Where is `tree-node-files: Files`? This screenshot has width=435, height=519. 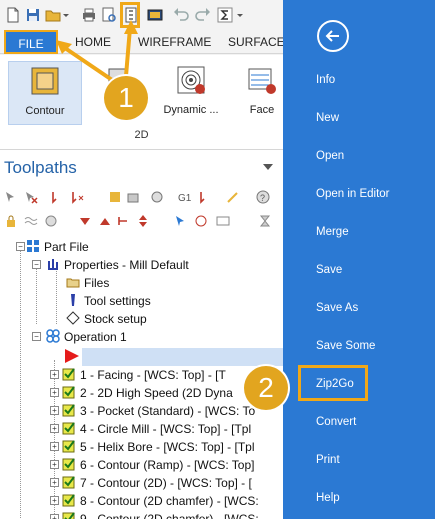 tree-node-files: Files is located at coordinates (87, 283).